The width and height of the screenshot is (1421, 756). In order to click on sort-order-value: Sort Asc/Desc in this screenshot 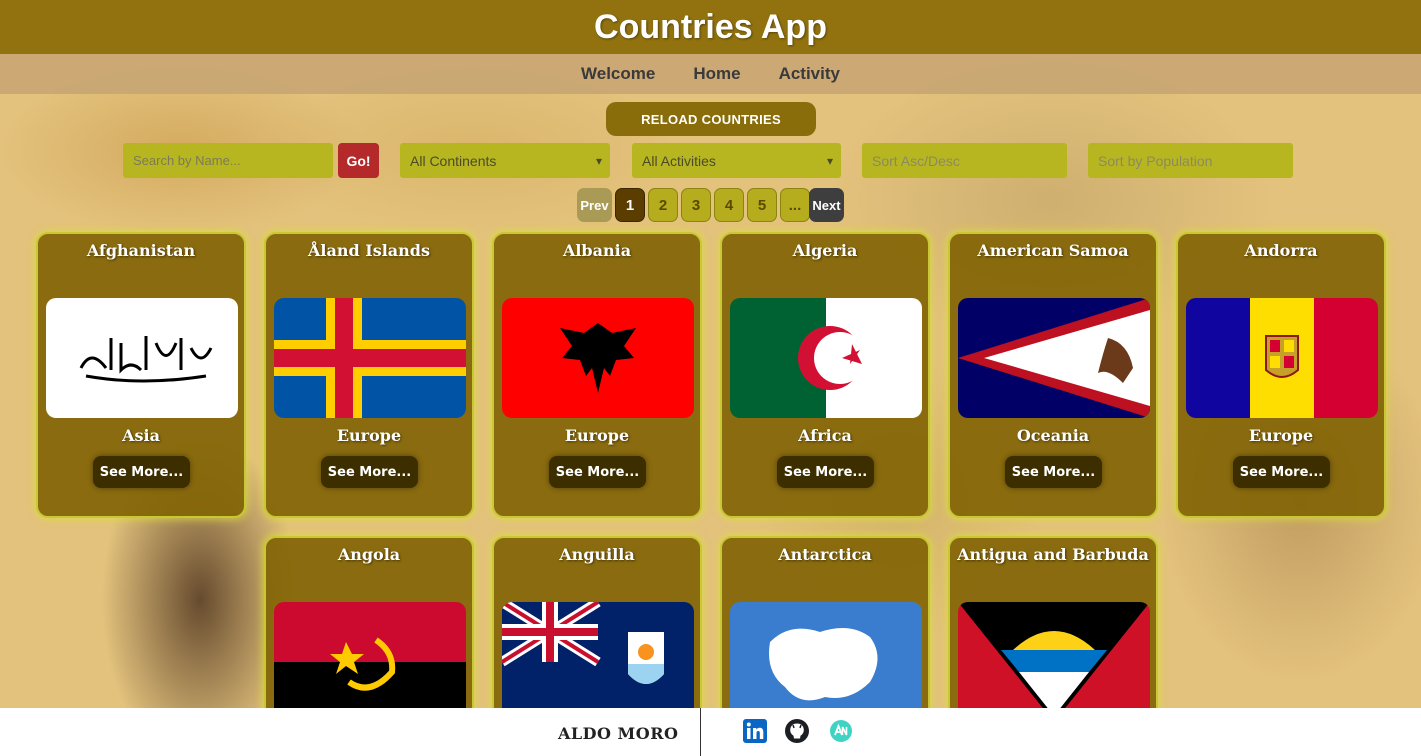, I will do `click(916, 160)`.